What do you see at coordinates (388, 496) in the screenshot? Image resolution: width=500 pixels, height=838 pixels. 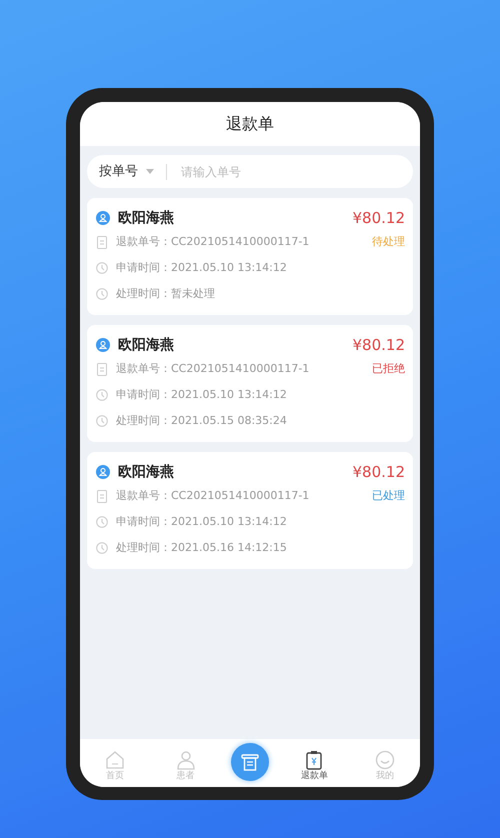 I see `status-label: 已处理` at bounding box center [388, 496].